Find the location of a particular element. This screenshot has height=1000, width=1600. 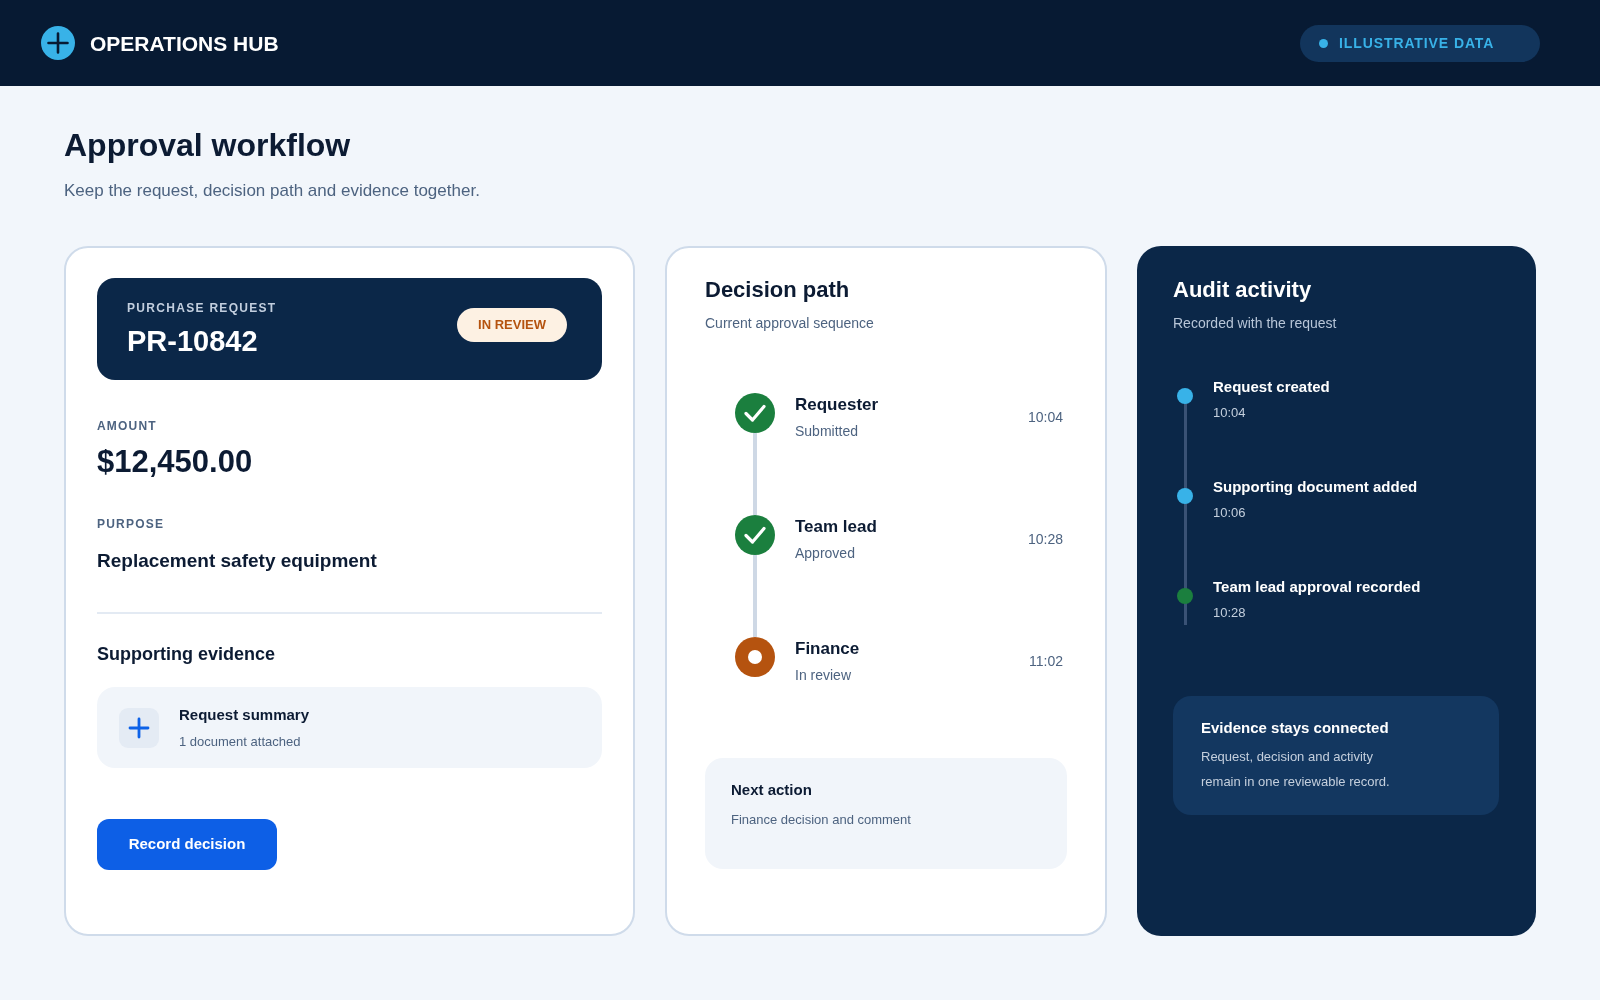

page-subtitle: Keep the request, decision path and evidence together. is located at coordinates (272, 191).